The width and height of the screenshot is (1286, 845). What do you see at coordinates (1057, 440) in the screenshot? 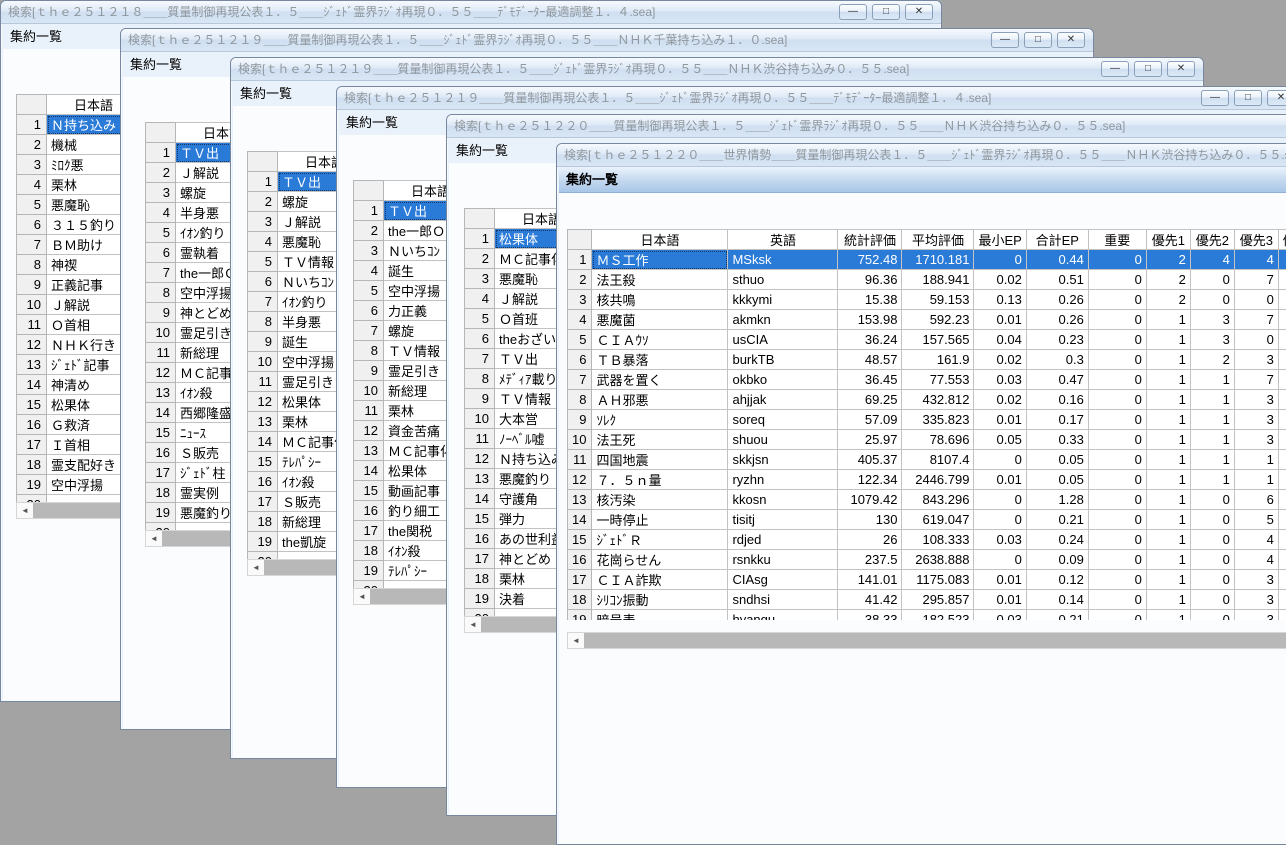
I see `value-cell: 0.33` at bounding box center [1057, 440].